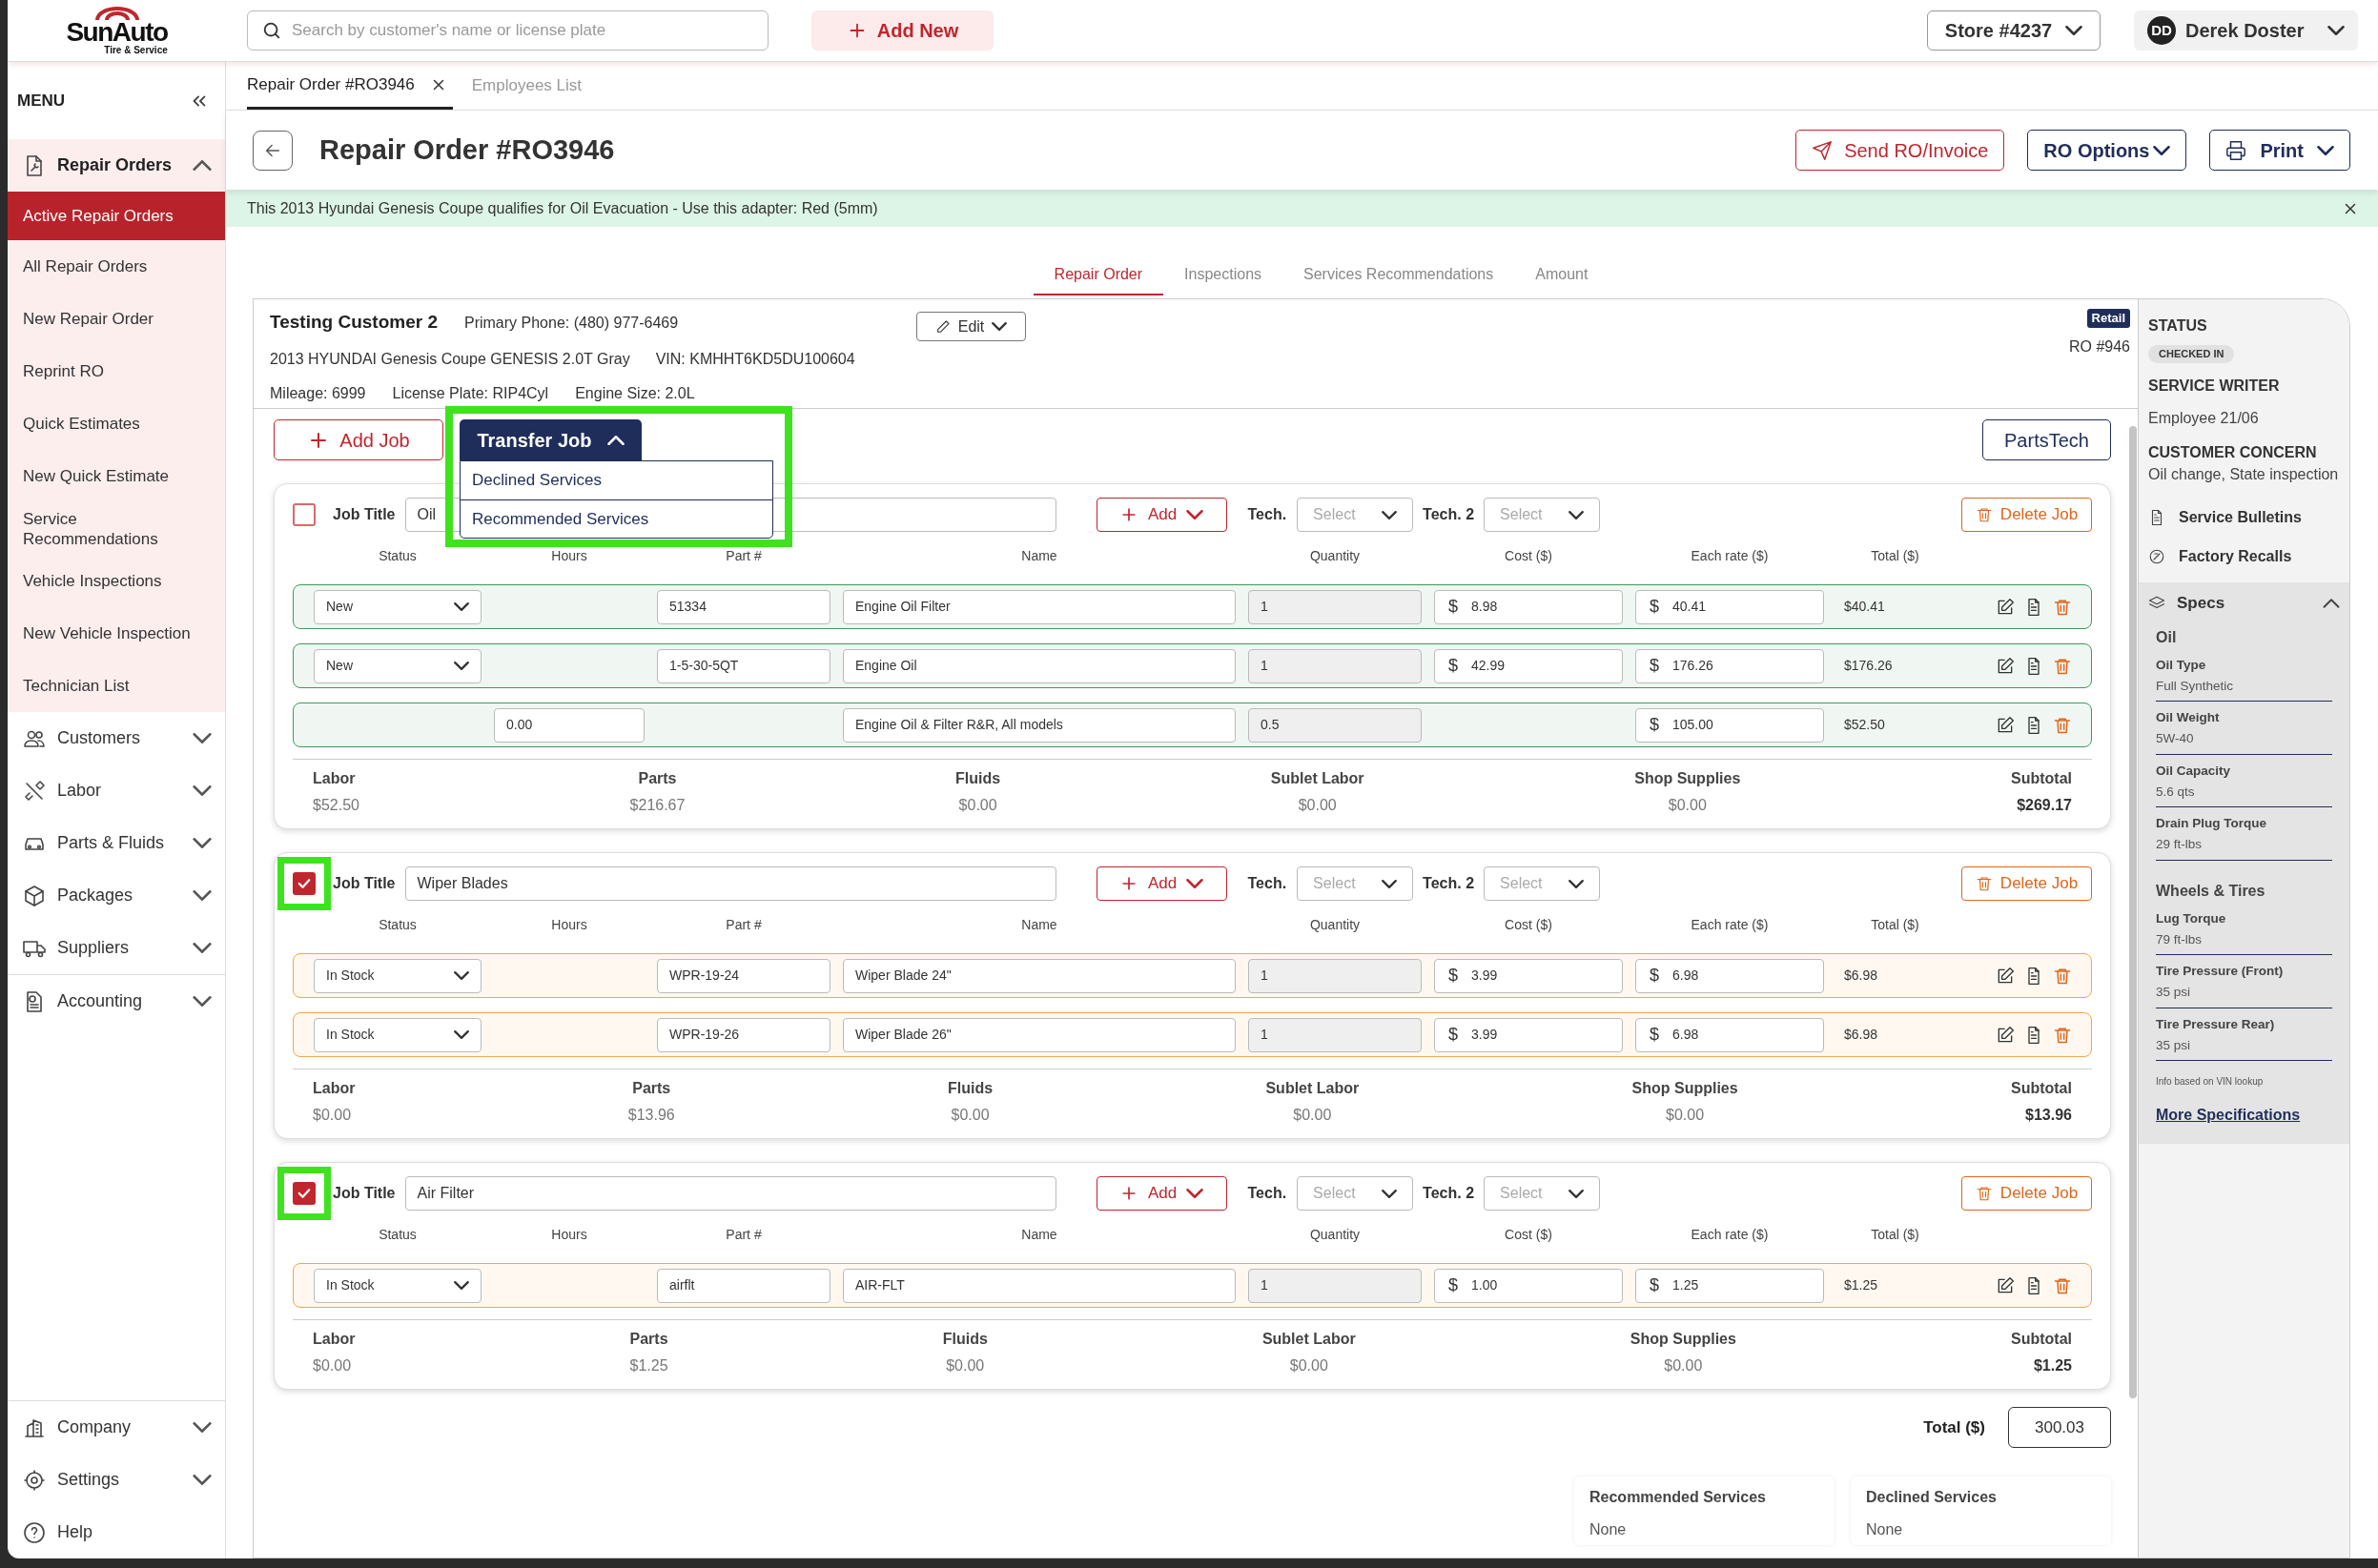  What do you see at coordinates (2189, 717) in the screenshot?
I see `spec-label: Oil Weight` at bounding box center [2189, 717].